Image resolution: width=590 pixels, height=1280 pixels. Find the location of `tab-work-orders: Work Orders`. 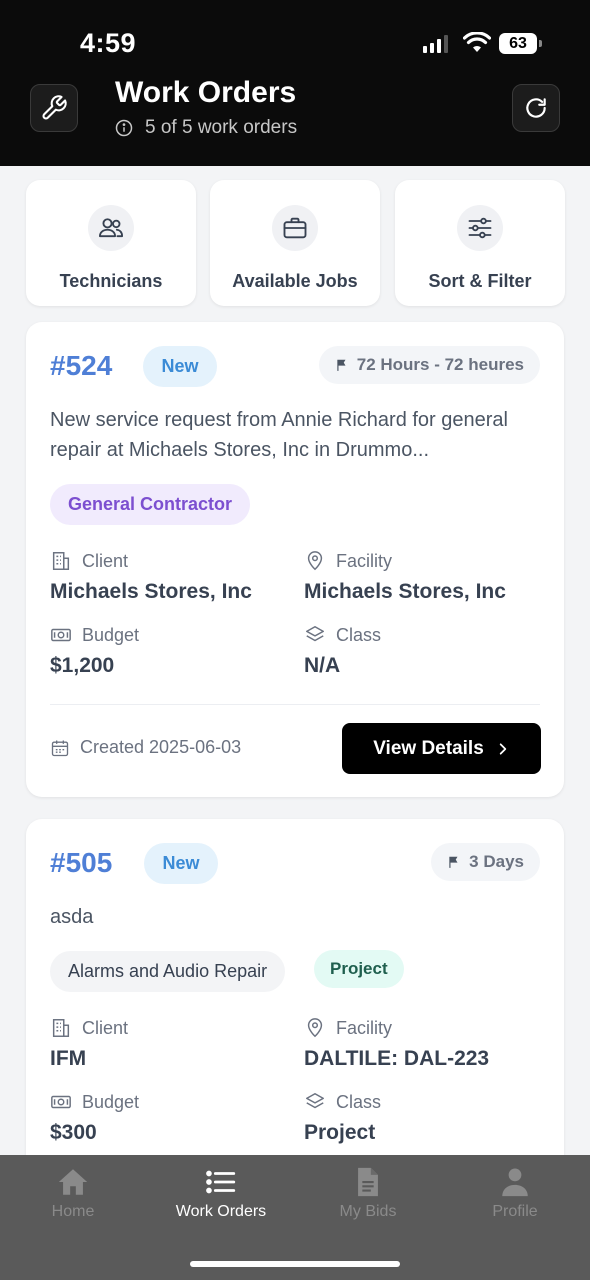

tab-work-orders: Work Orders is located at coordinates (221, 1193).